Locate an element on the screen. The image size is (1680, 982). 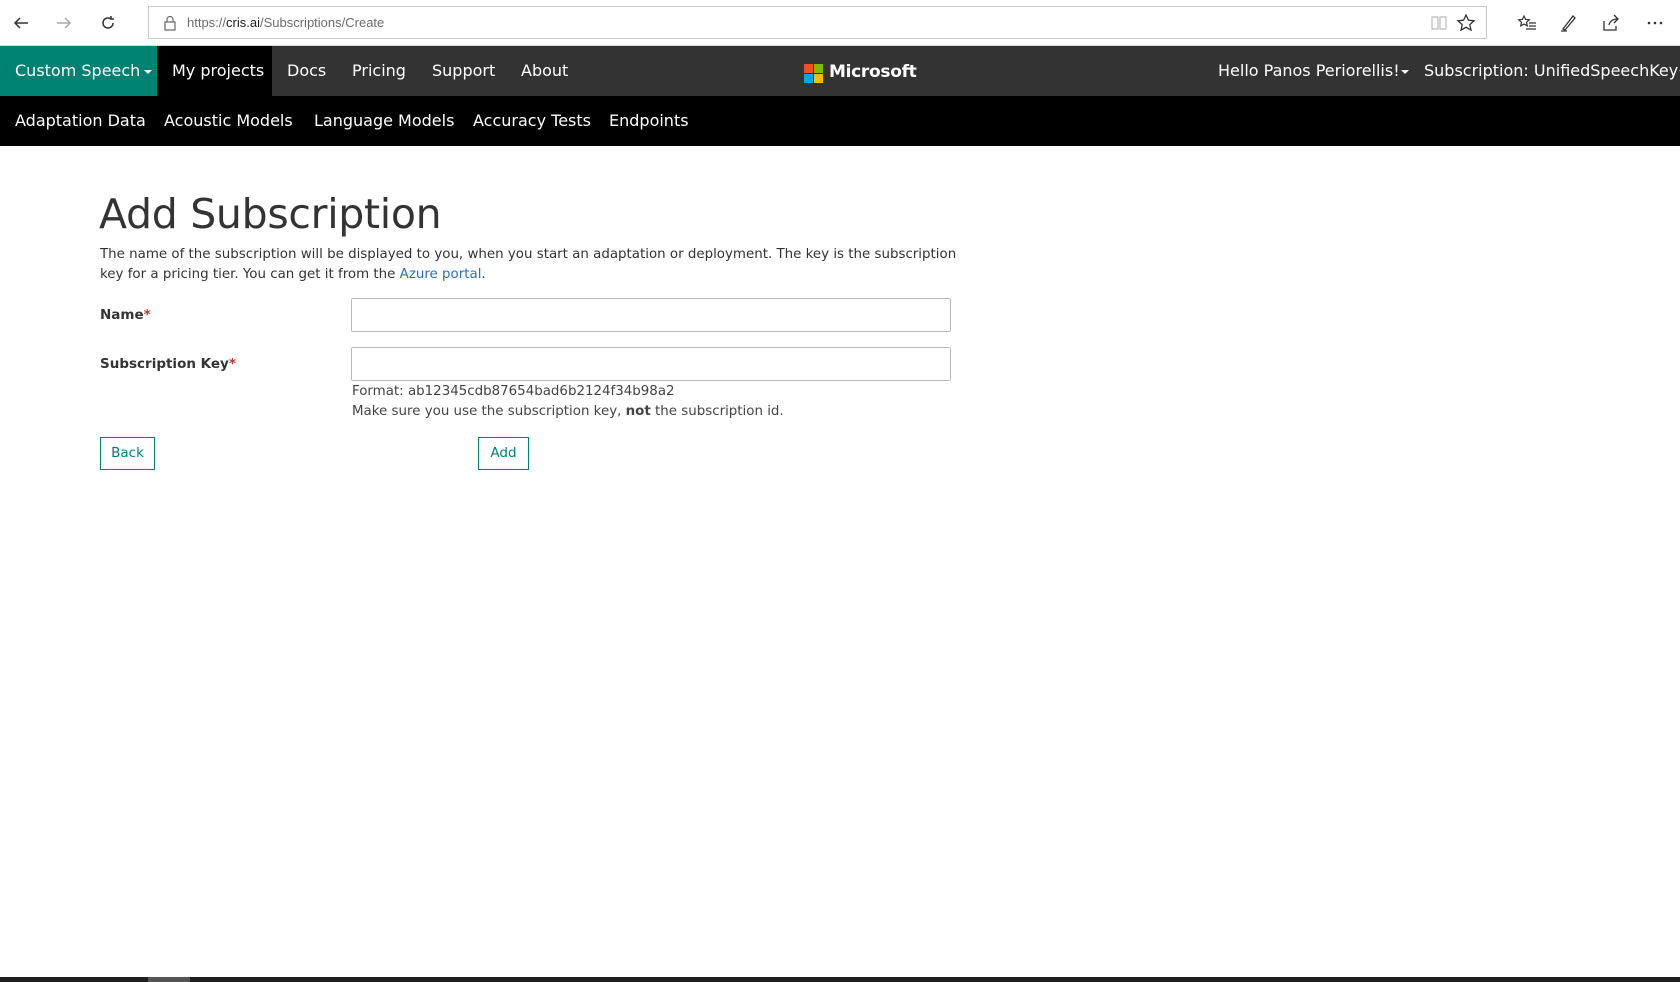
add-button: Add is located at coordinates (503, 453).